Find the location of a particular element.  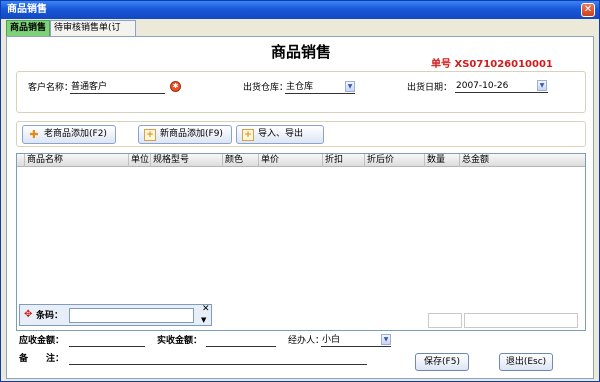

add-old-product-label: 老商品添加(F2) is located at coordinates (75, 134).